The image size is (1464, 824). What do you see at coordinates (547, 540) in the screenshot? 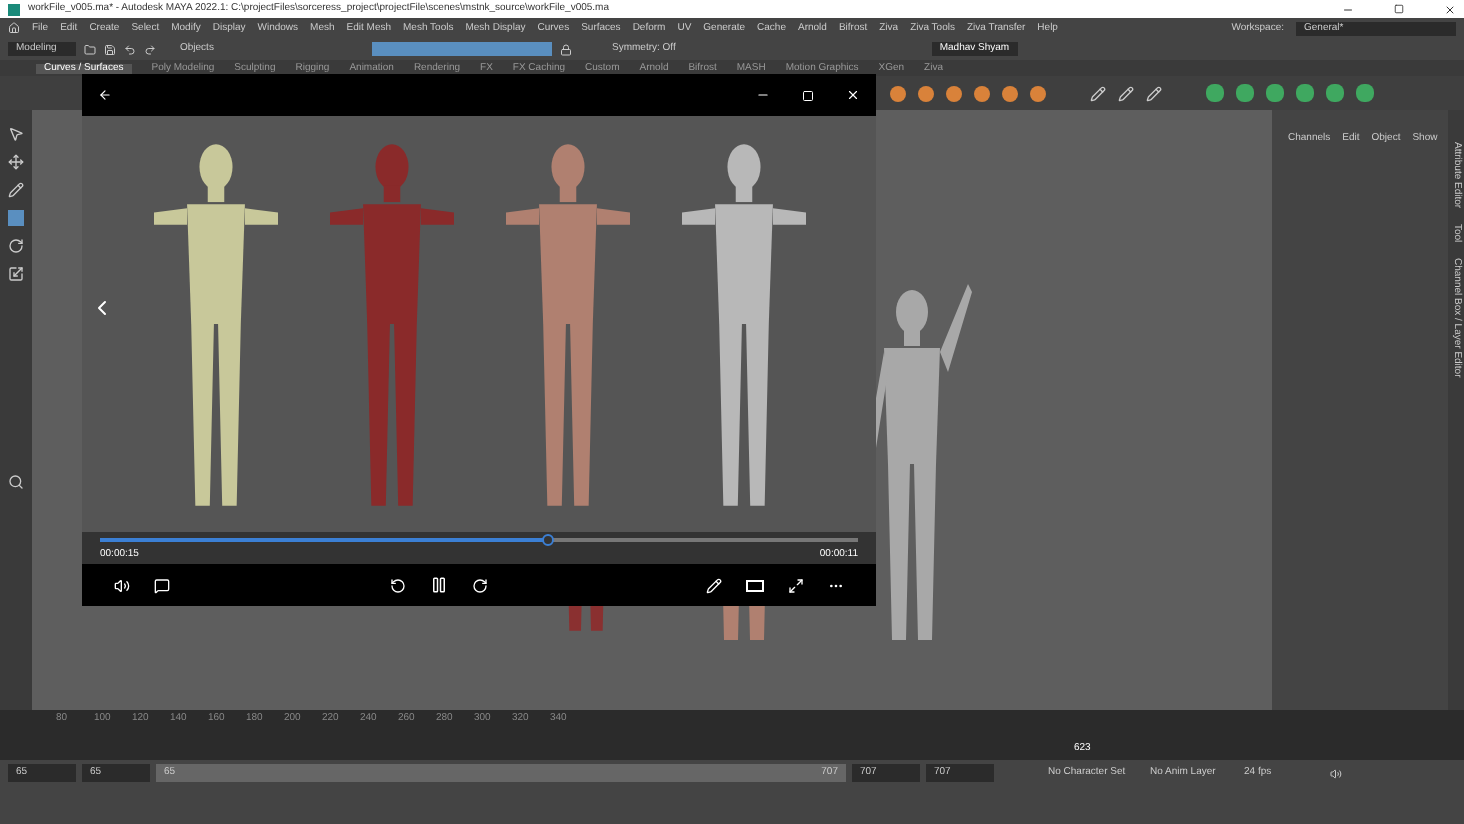
I see `video-seek-thumb` at bounding box center [547, 540].